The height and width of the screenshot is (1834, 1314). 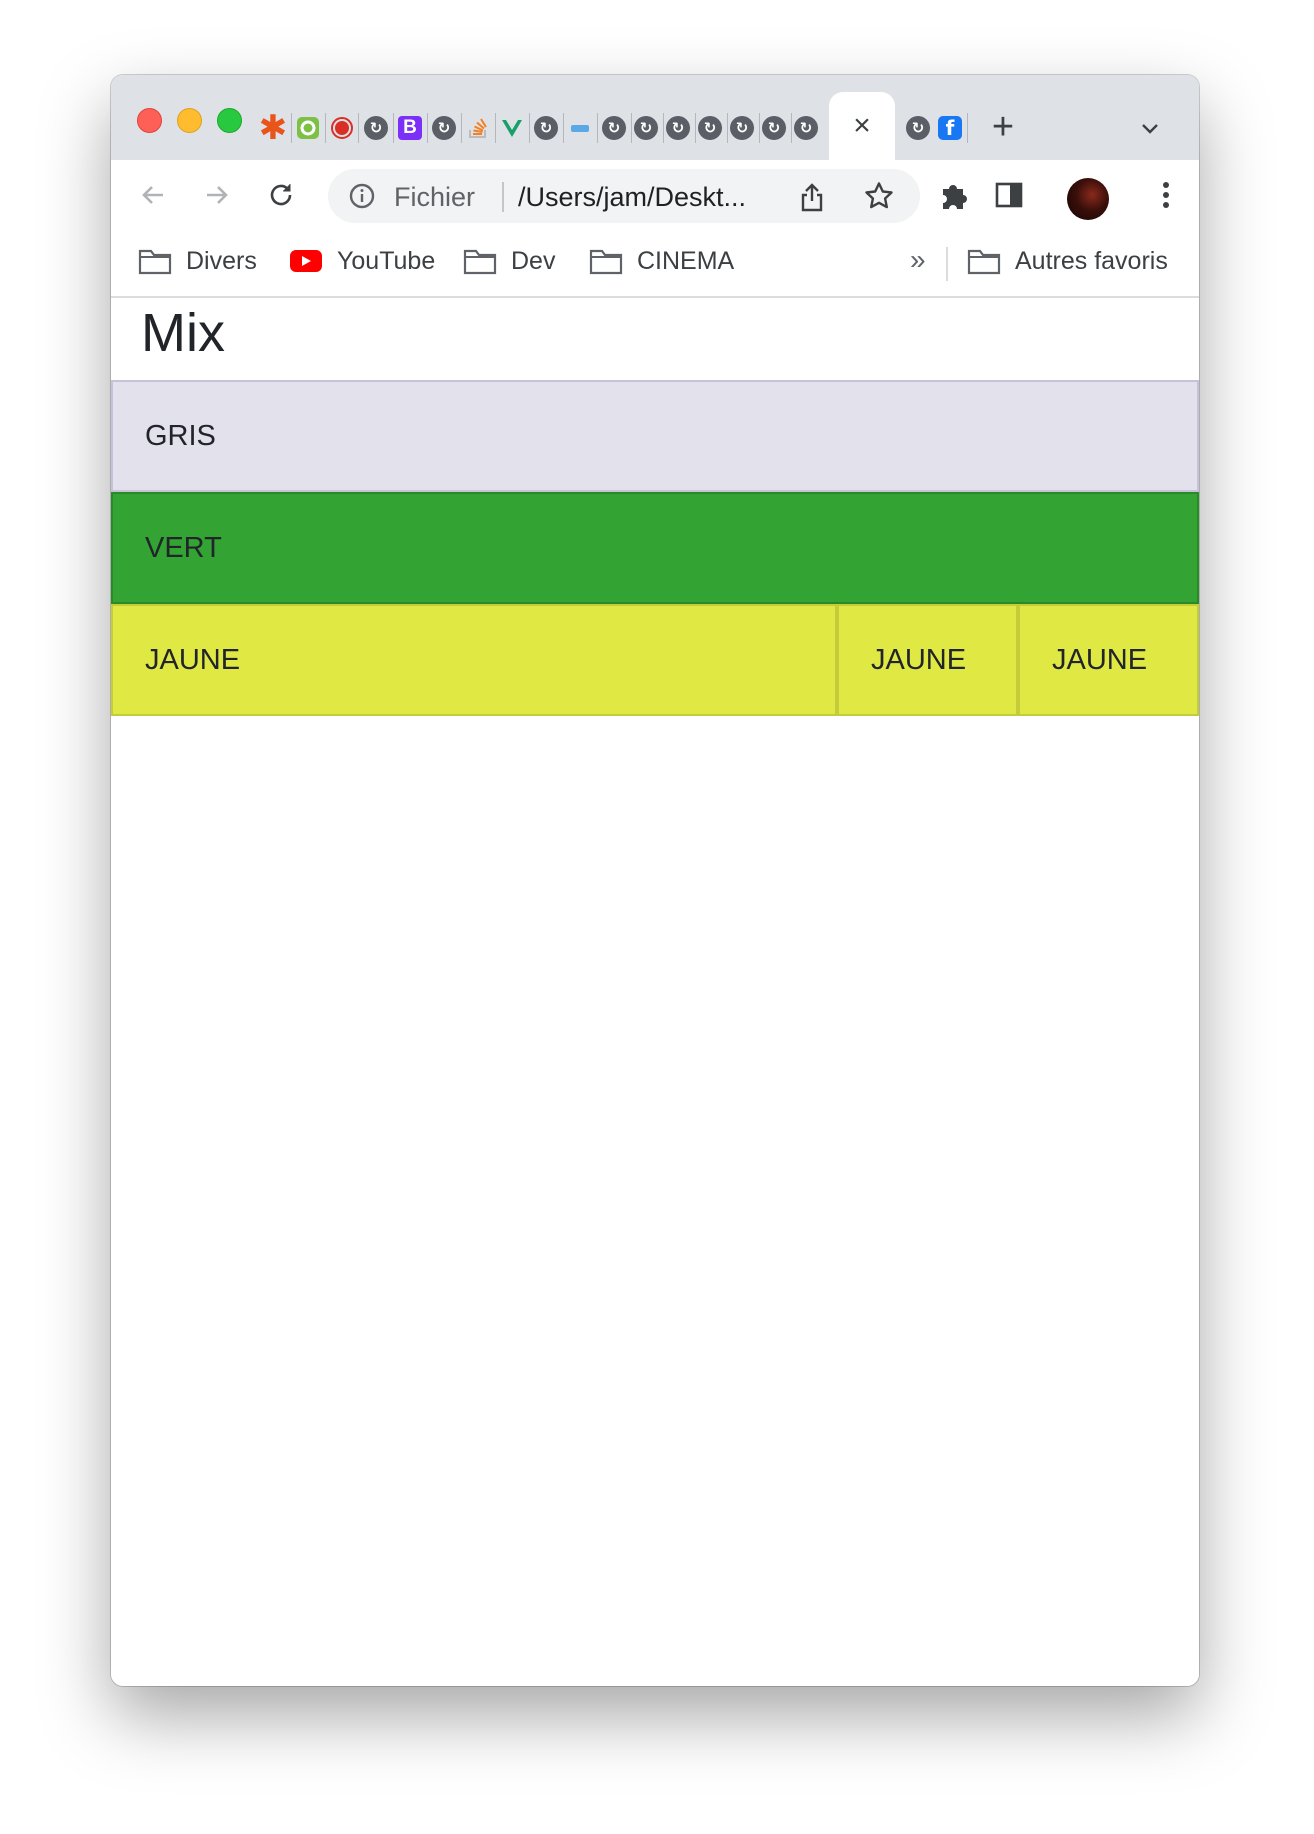 I want to click on bookmark-divers: Divers, so click(x=197, y=261).